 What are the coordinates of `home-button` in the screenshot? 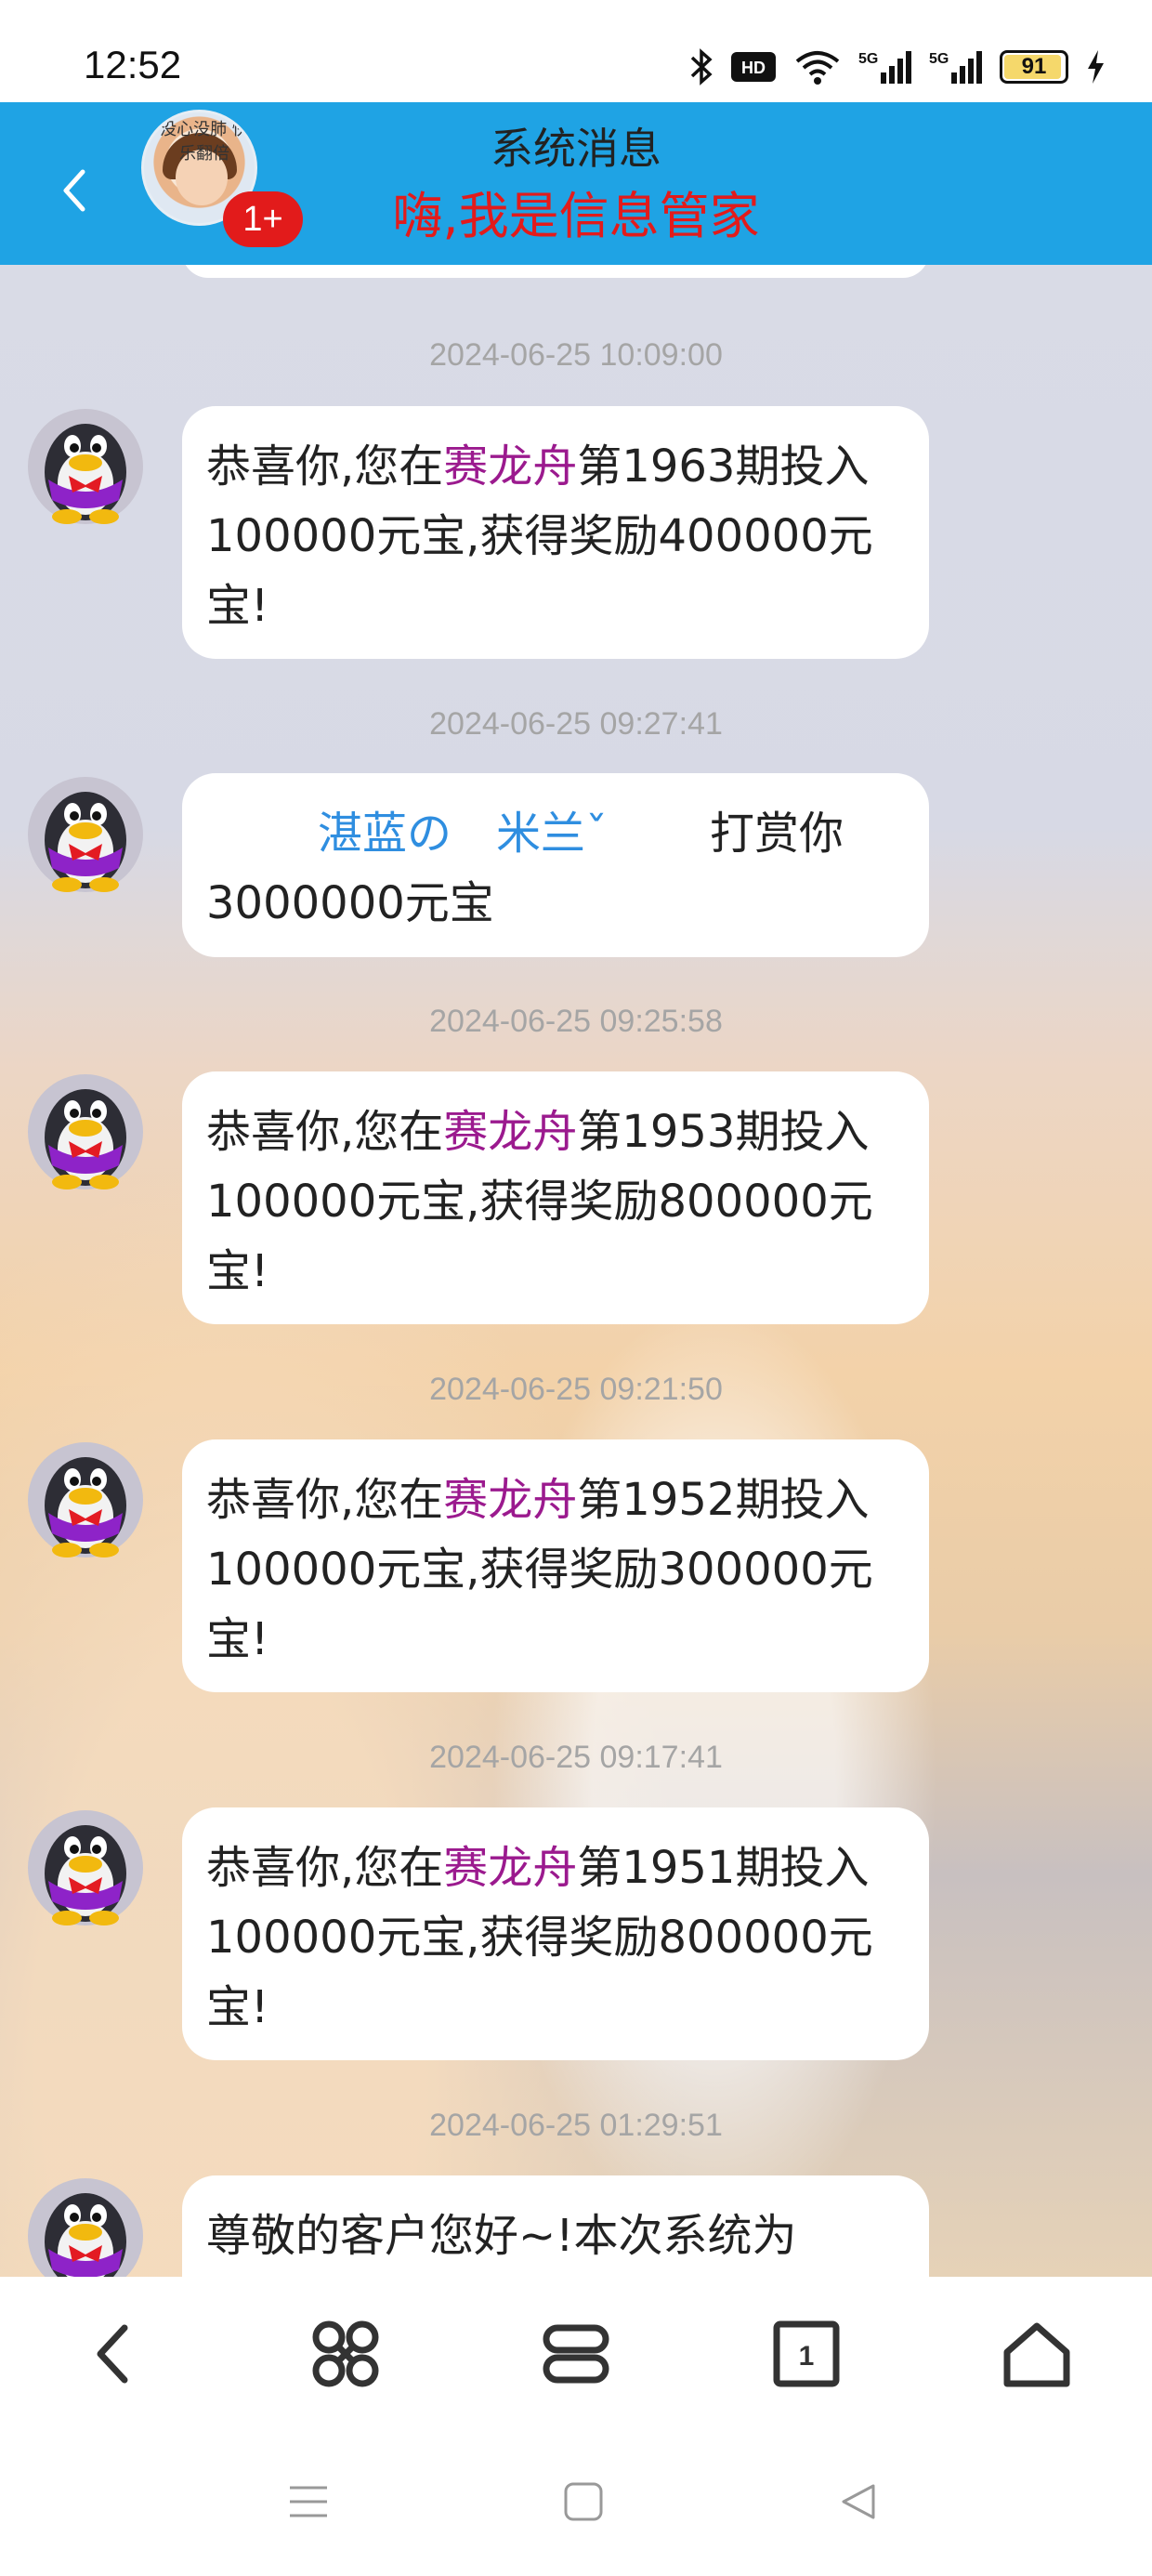 It's located at (1037, 2354).